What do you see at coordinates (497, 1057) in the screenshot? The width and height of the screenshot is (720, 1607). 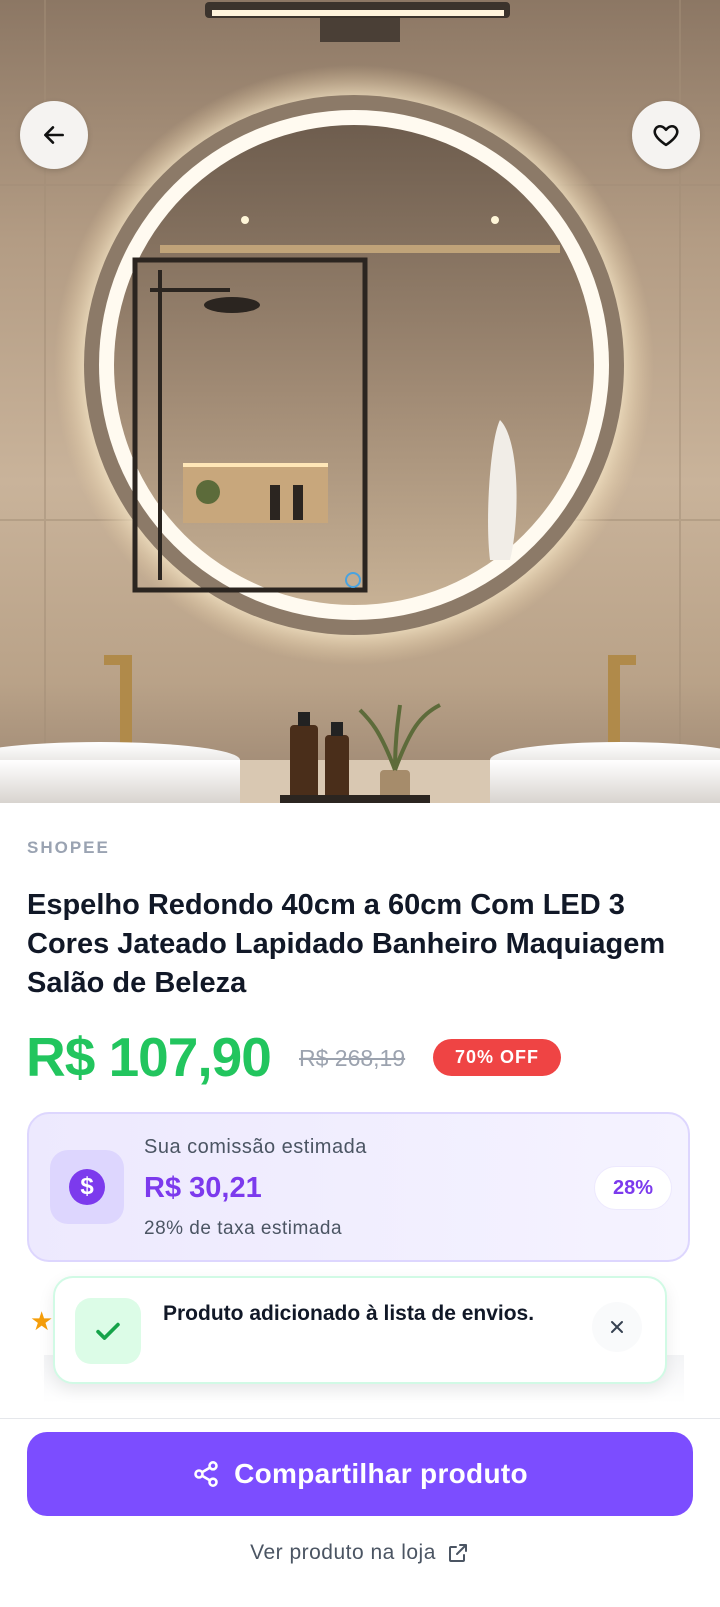 I see `discount-badge: 70% OFF` at bounding box center [497, 1057].